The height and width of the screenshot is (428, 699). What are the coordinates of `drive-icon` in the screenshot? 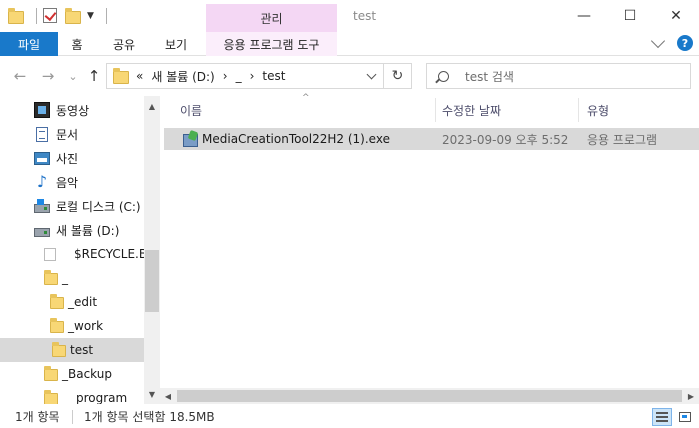 It's located at (42, 232).